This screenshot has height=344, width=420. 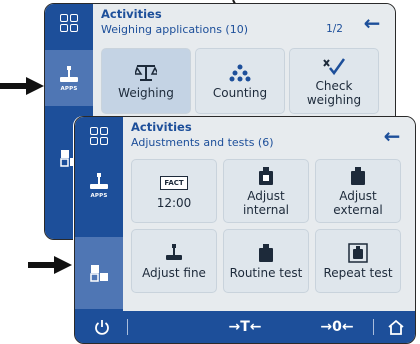 I want to click on tile-repeat-test: Repeat test, so click(x=358, y=261).